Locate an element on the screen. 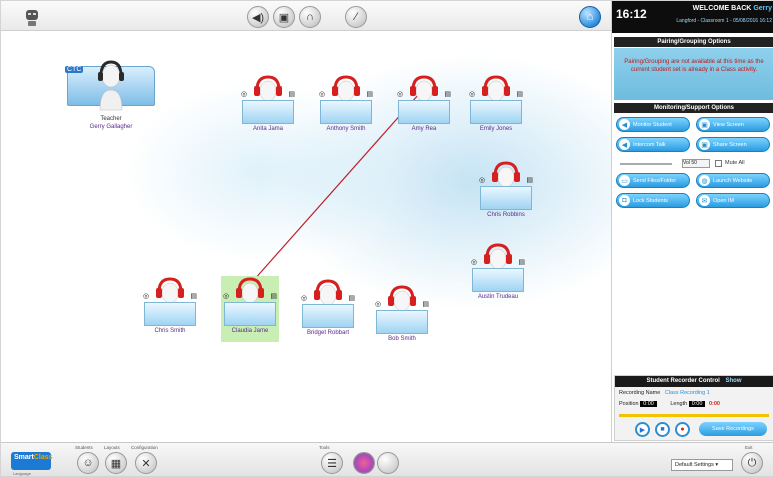  monitoring-button: ▭ Send Files/Folder is located at coordinates (653, 180).